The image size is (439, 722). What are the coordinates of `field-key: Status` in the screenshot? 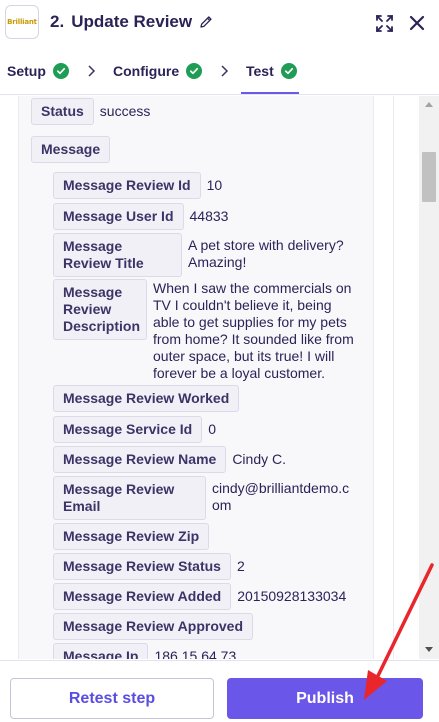 It's located at (62, 111).